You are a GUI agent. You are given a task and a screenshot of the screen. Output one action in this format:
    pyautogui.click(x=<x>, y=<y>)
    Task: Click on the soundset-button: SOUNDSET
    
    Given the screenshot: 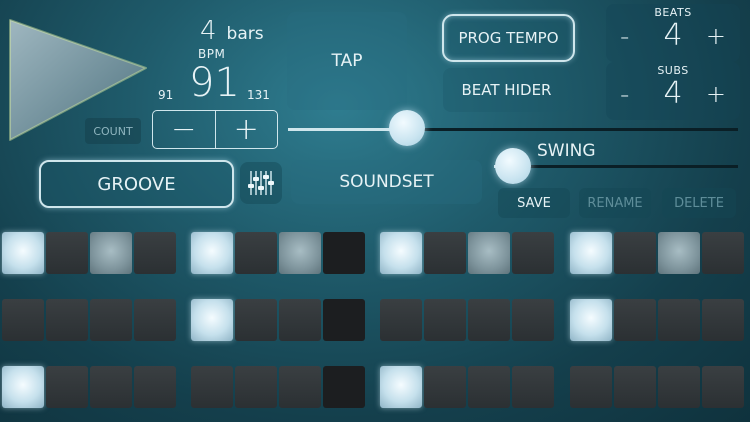 What is the action you would take?
    pyautogui.click(x=386, y=182)
    